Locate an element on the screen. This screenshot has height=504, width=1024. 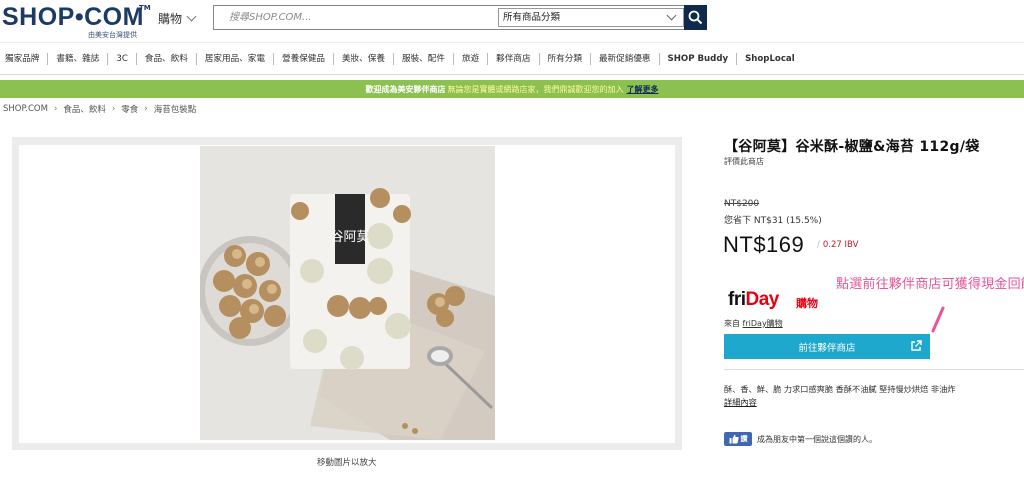
ibv-text: 0.27 IBV is located at coordinates (840, 245).